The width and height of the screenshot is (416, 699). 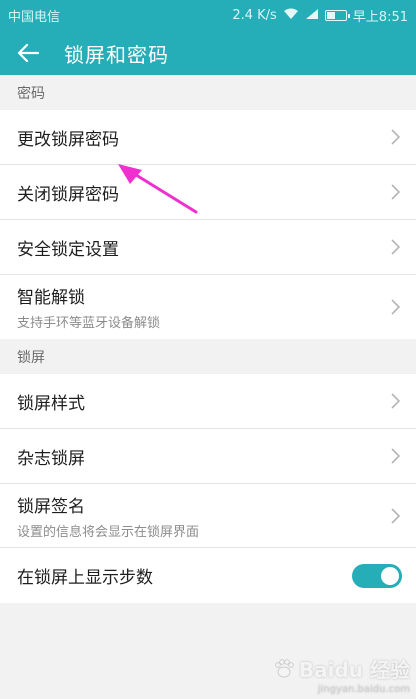 What do you see at coordinates (51, 458) in the screenshot?
I see `row-label: 杂志锁屏` at bounding box center [51, 458].